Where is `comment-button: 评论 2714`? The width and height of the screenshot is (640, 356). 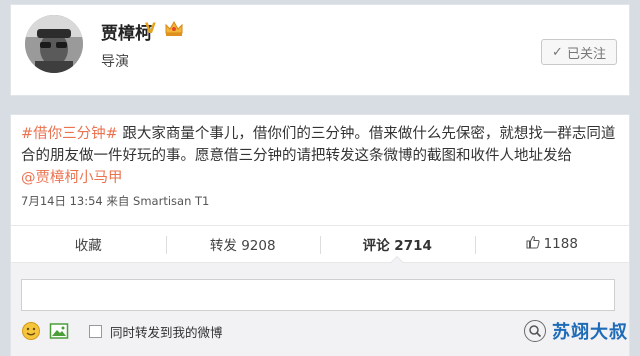 comment-button: 评论 2714 is located at coordinates (397, 244).